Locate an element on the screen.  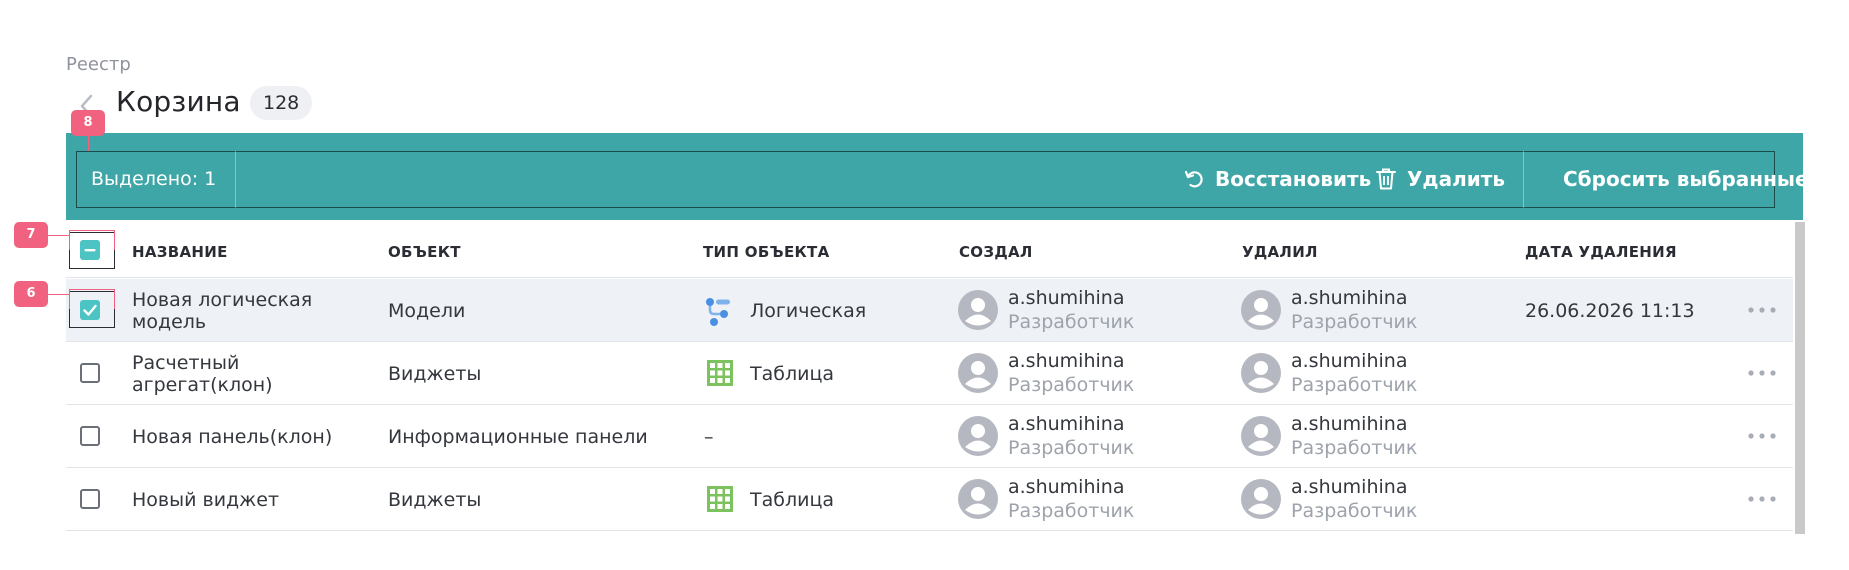
column-header-name: НАЗВАНИЕ is located at coordinates (180, 252).